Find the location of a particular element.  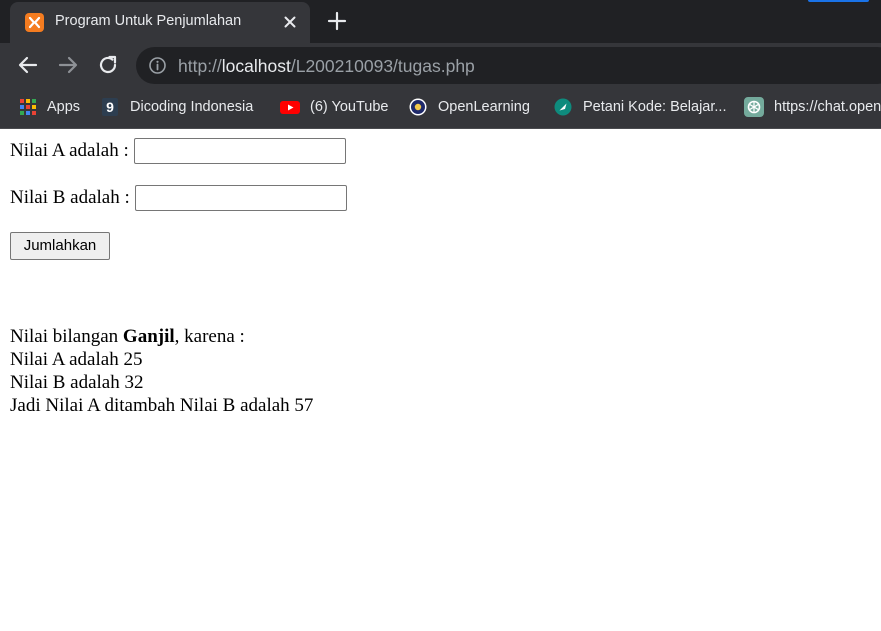

address-bar: http://localhost/L200210093/tugas.php is located at coordinates (508, 65).